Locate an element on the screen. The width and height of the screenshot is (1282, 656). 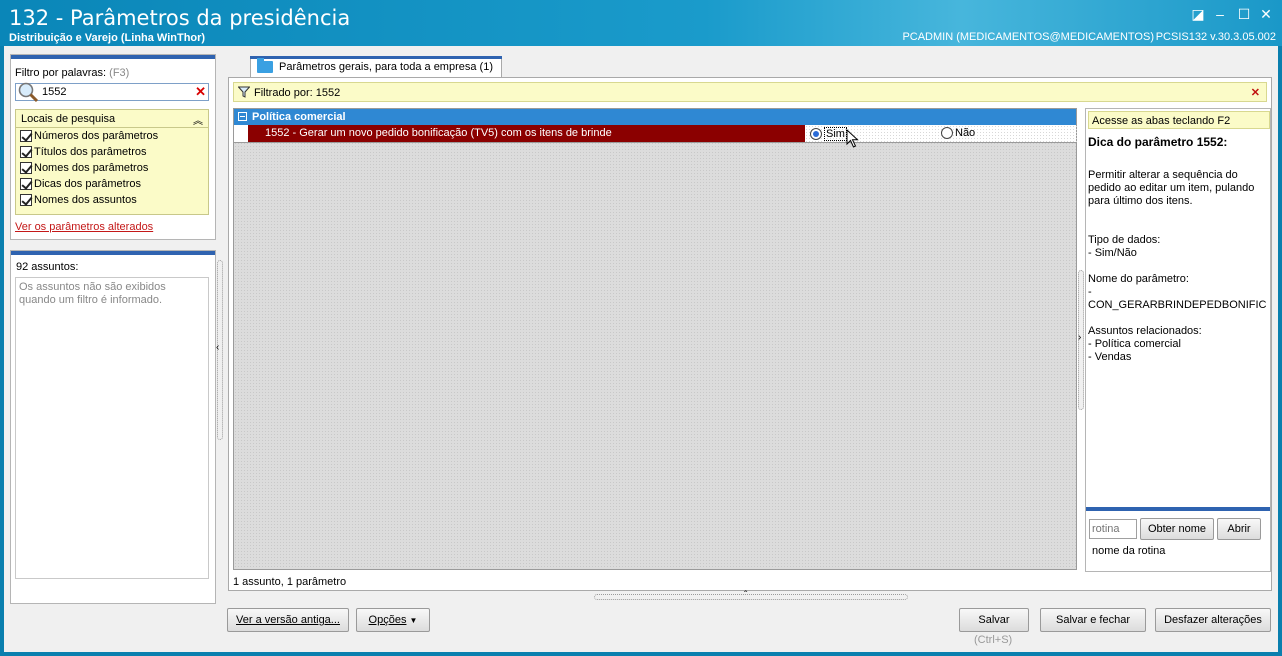
search-input is located at coordinates (117, 92).